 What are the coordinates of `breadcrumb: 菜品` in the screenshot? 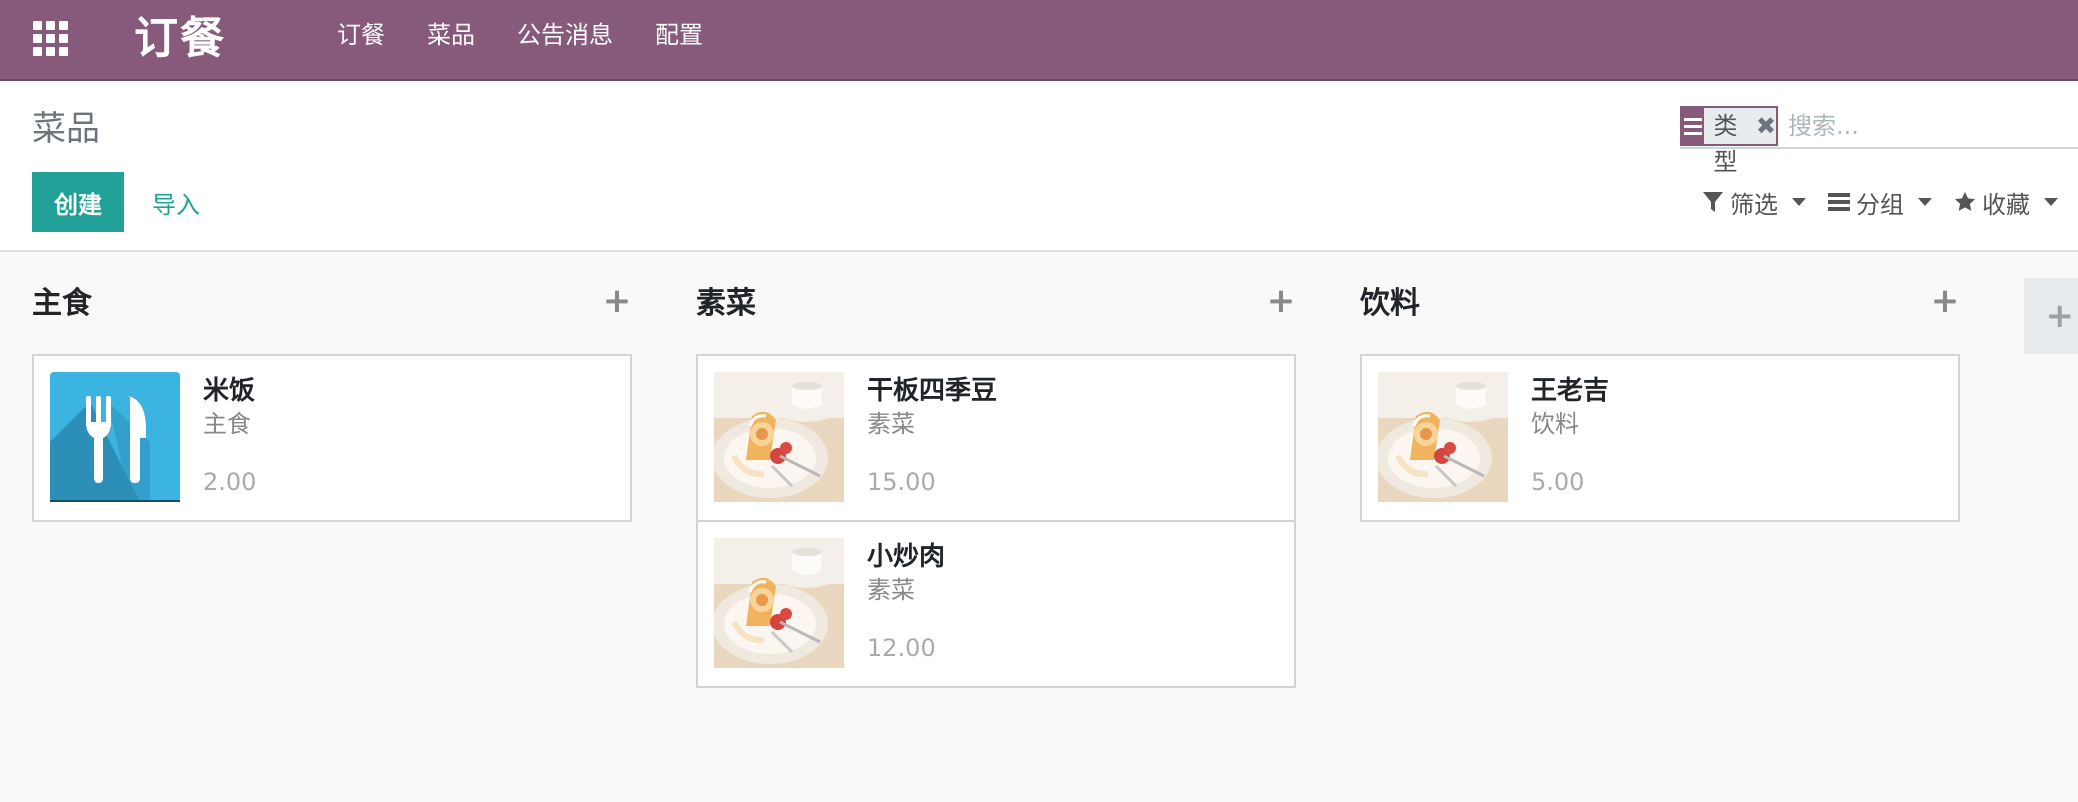 It's located at (66, 129).